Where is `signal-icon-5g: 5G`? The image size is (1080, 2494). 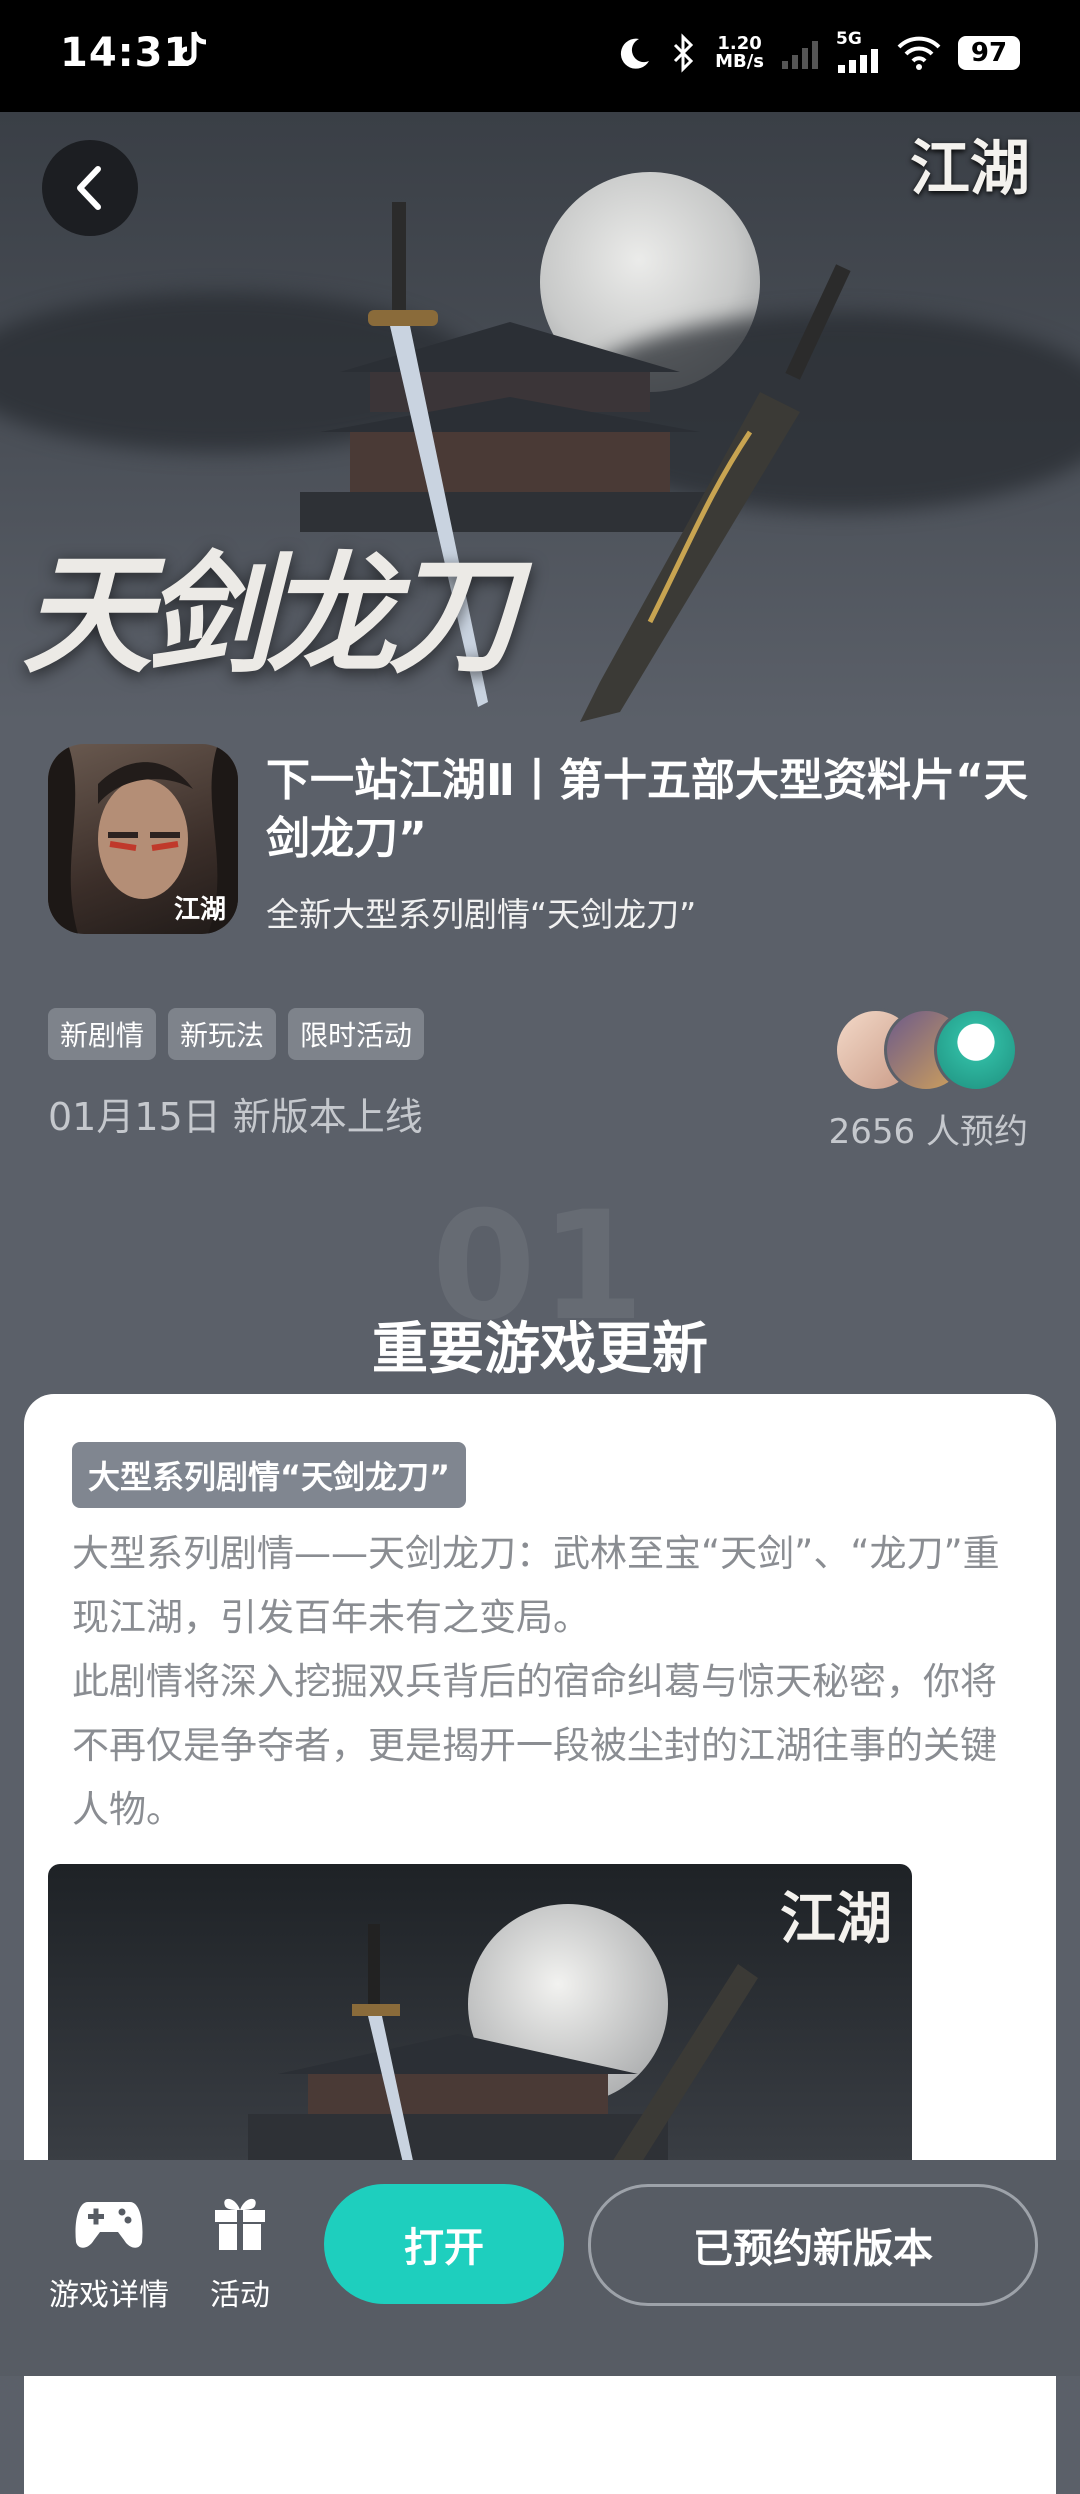 signal-icon-5g: 5G is located at coordinates (858, 51).